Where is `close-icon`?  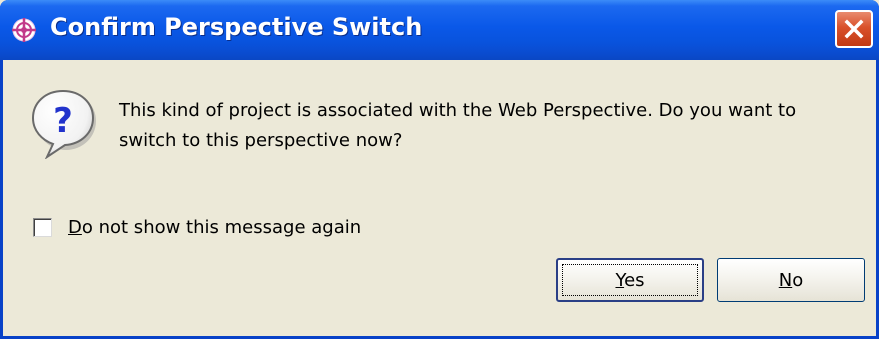 close-icon is located at coordinates (854, 29).